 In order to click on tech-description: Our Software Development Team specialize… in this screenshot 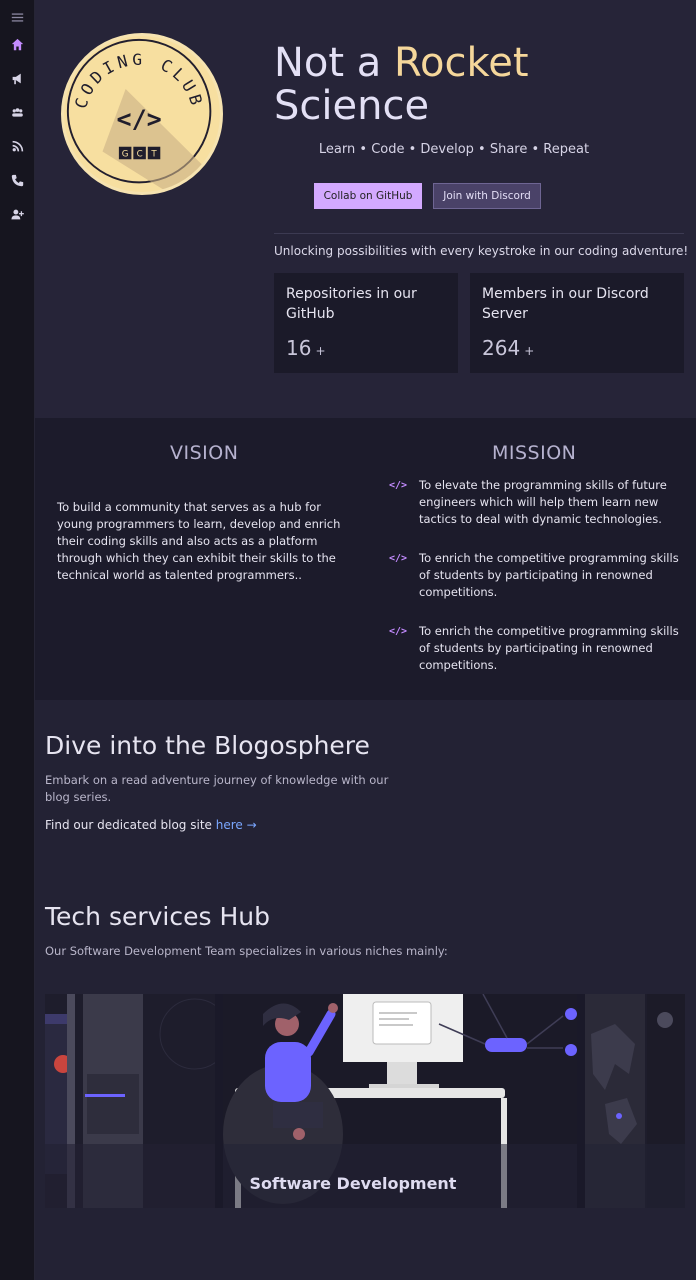, I will do `click(246, 951)`.